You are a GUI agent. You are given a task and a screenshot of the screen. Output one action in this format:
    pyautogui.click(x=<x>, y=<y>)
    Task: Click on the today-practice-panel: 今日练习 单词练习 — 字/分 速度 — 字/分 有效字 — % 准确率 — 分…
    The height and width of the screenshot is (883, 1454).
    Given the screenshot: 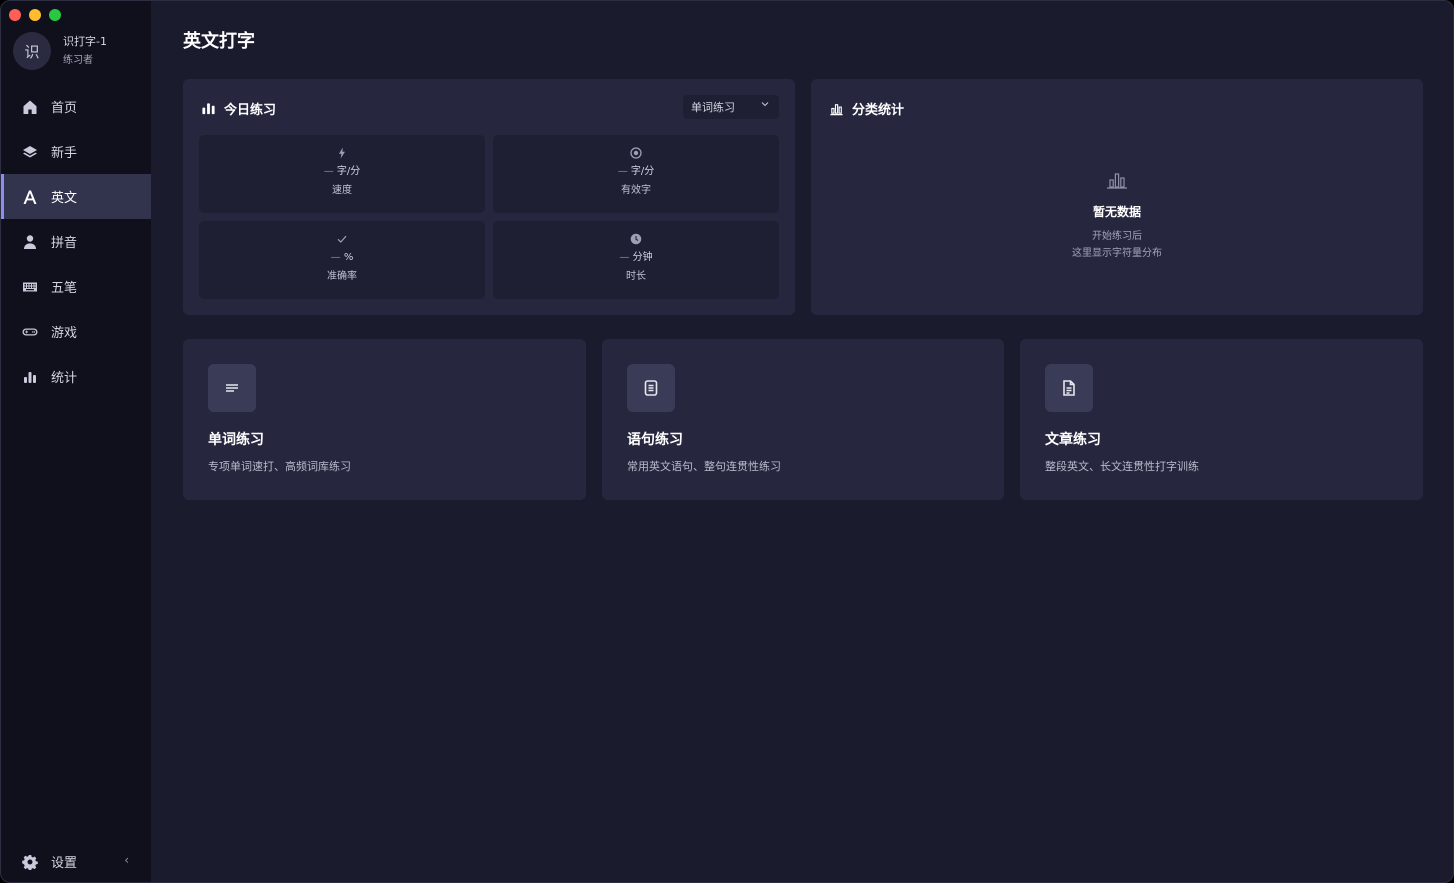 What is the action you would take?
    pyautogui.click(x=489, y=197)
    